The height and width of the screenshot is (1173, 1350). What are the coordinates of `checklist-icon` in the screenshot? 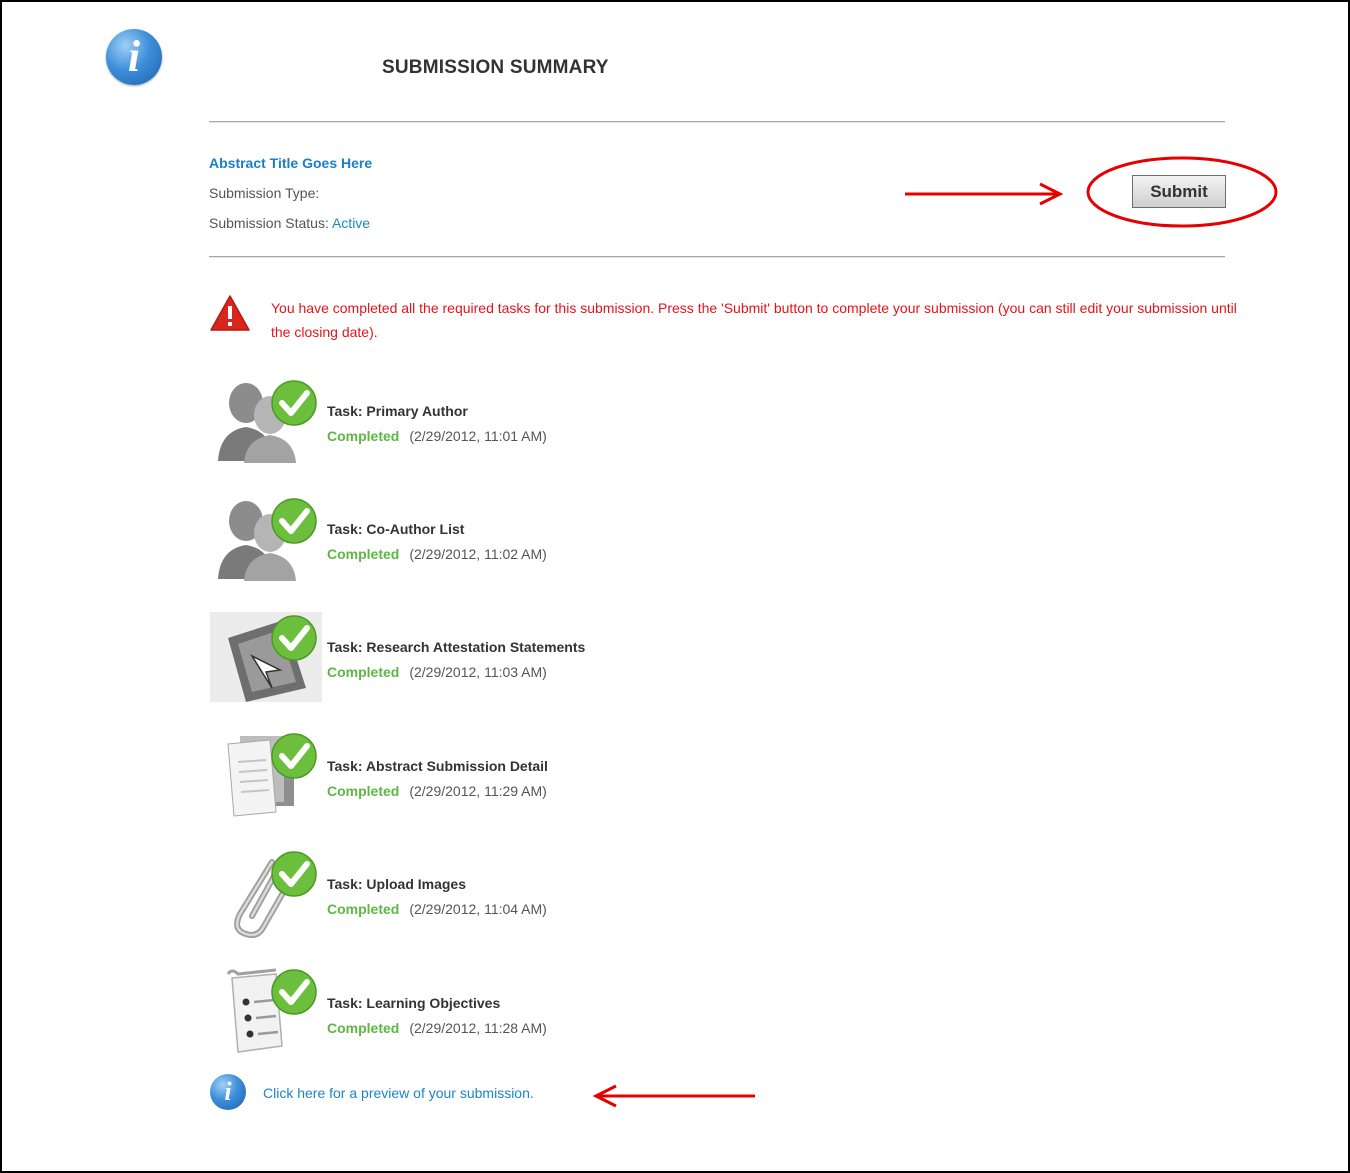 It's located at (271, 1010).